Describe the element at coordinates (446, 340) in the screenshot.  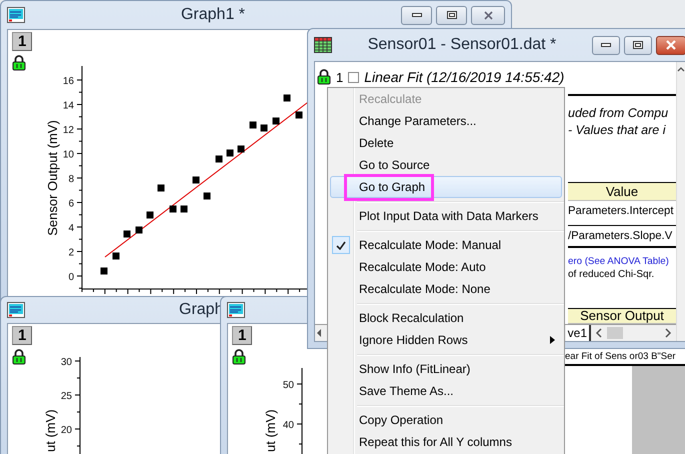
I see `menu-item: Ignore Hidden Rows` at that location.